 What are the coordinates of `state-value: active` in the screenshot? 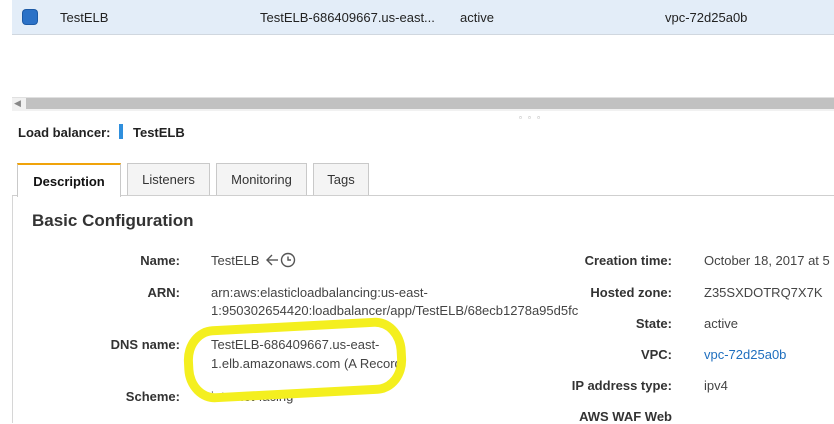 It's located at (721, 323).